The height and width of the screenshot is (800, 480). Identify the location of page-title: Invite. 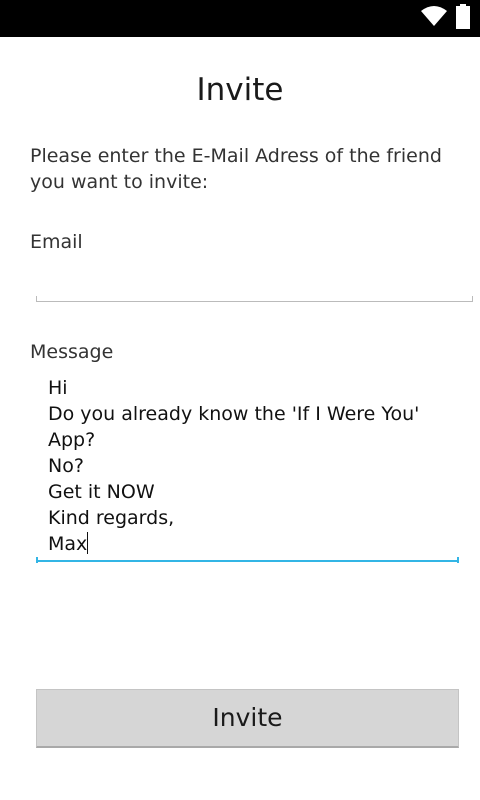
(240, 90).